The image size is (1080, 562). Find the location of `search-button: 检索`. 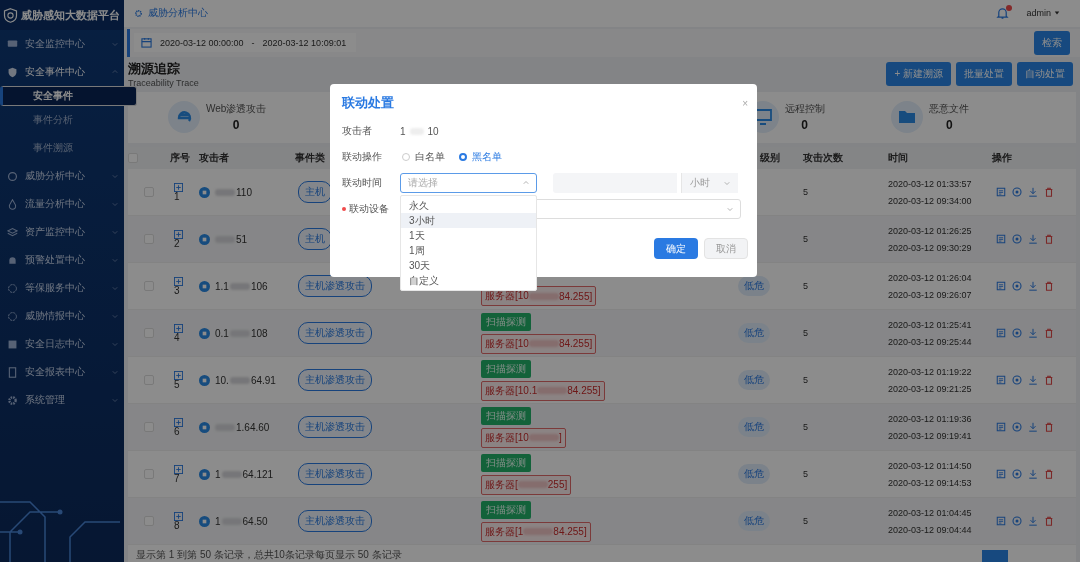

search-button: 检索 is located at coordinates (1052, 42).